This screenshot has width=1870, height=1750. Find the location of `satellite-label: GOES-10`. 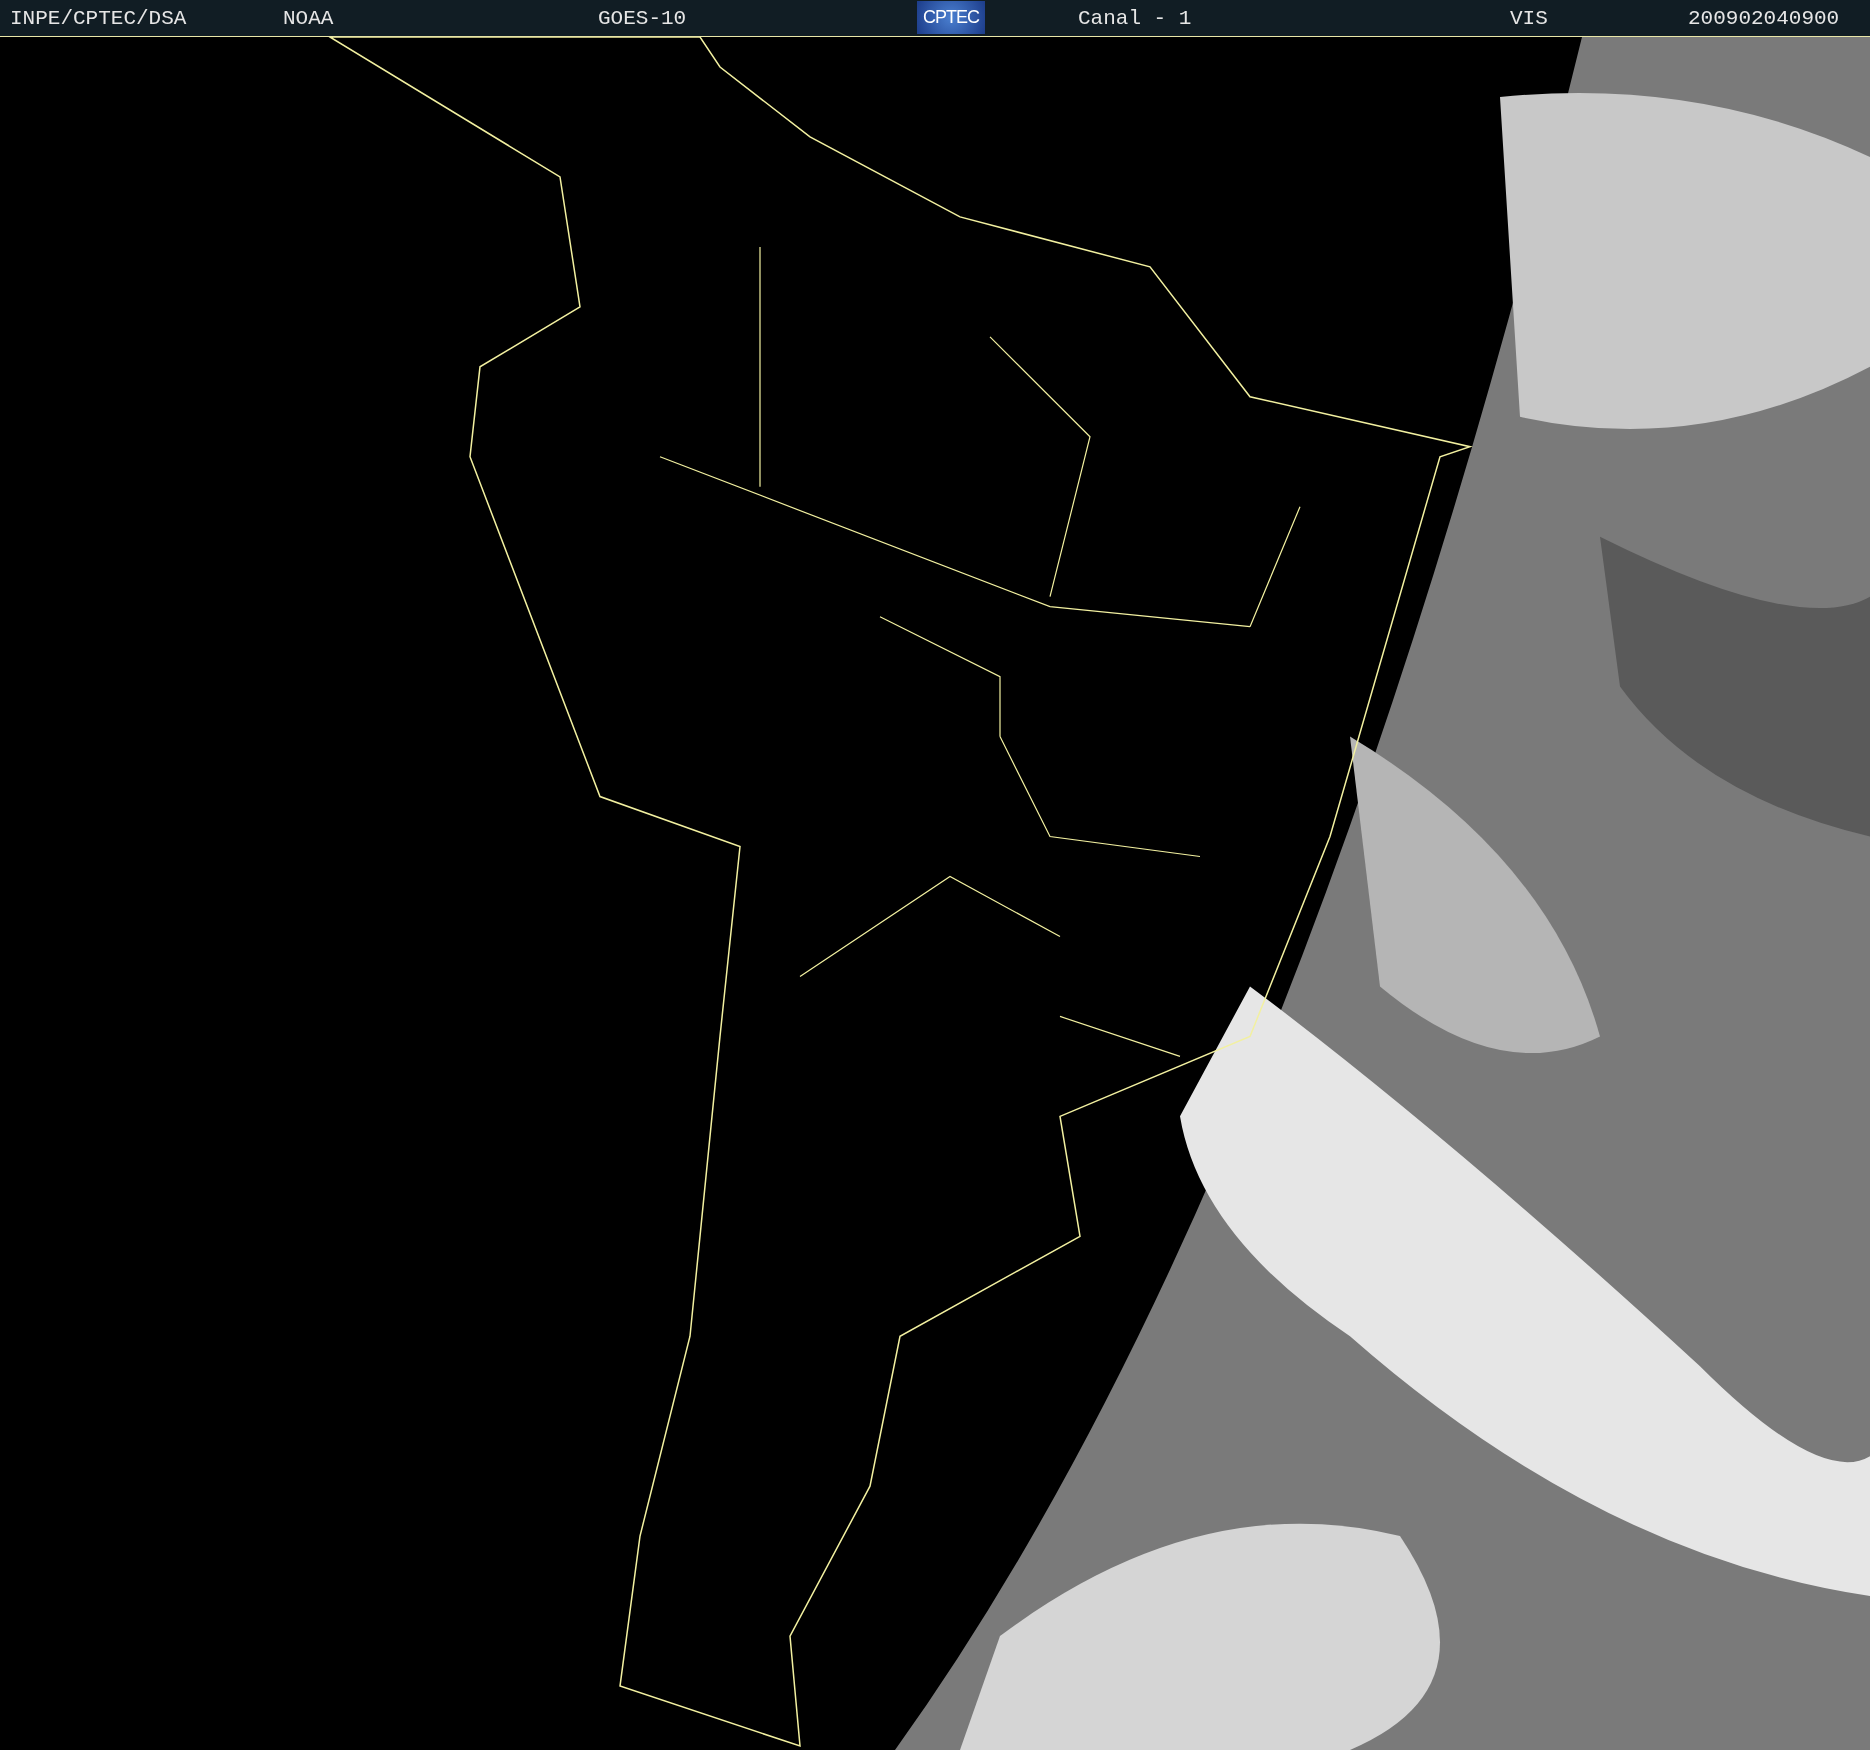

satellite-label: GOES-10 is located at coordinates (642, 18).